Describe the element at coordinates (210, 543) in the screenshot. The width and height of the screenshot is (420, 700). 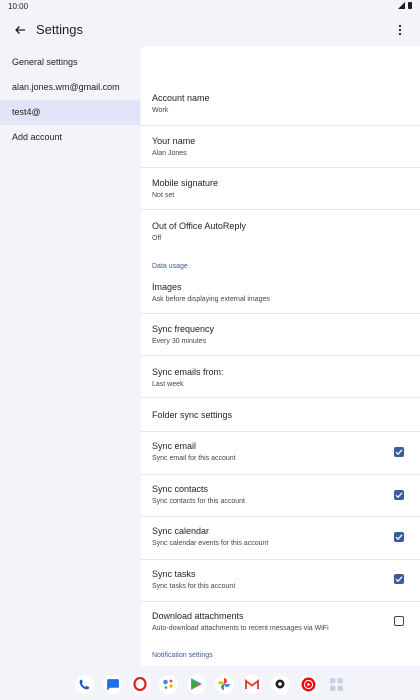
I see `pref-value: Sync calendar events for this account` at that location.